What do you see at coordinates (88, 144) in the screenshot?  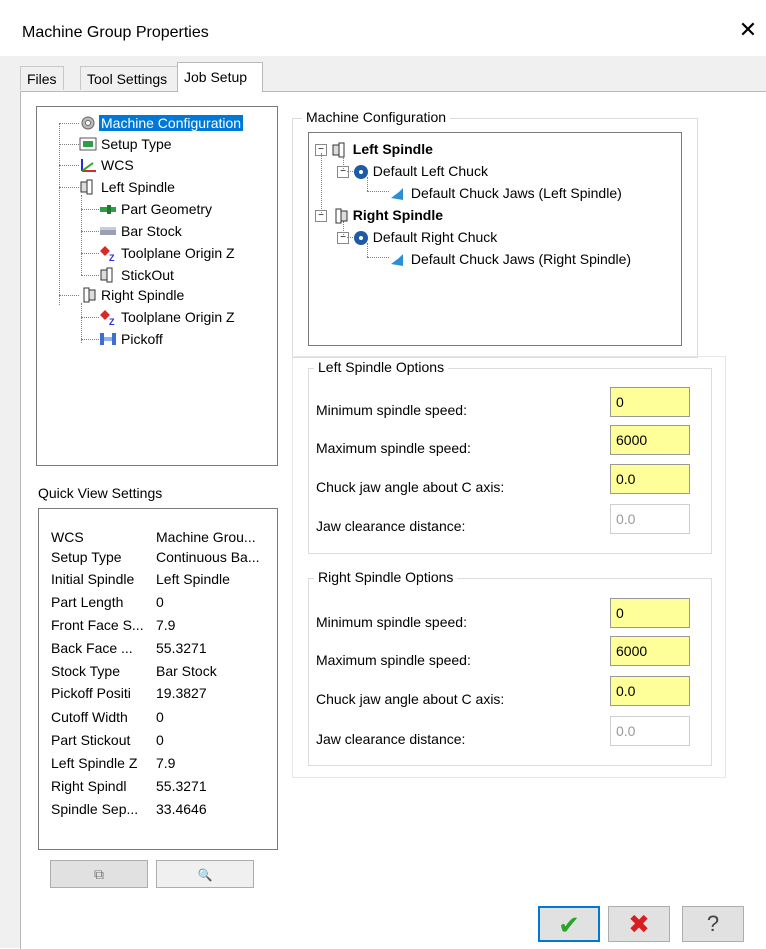 I see `setup-icon` at bounding box center [88, 144].